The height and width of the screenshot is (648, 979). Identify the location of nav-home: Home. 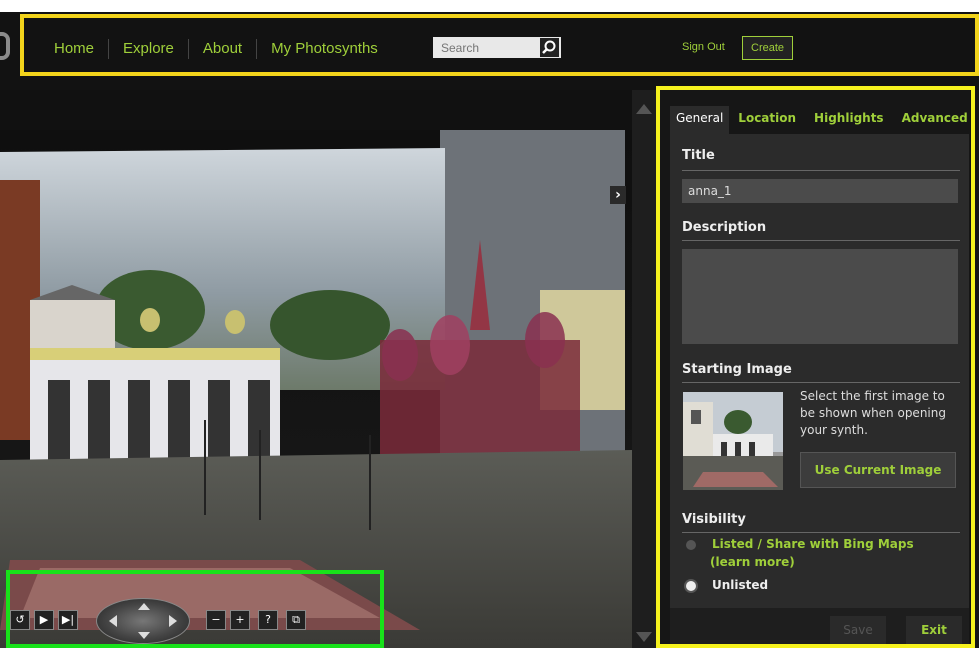
(75, 49).